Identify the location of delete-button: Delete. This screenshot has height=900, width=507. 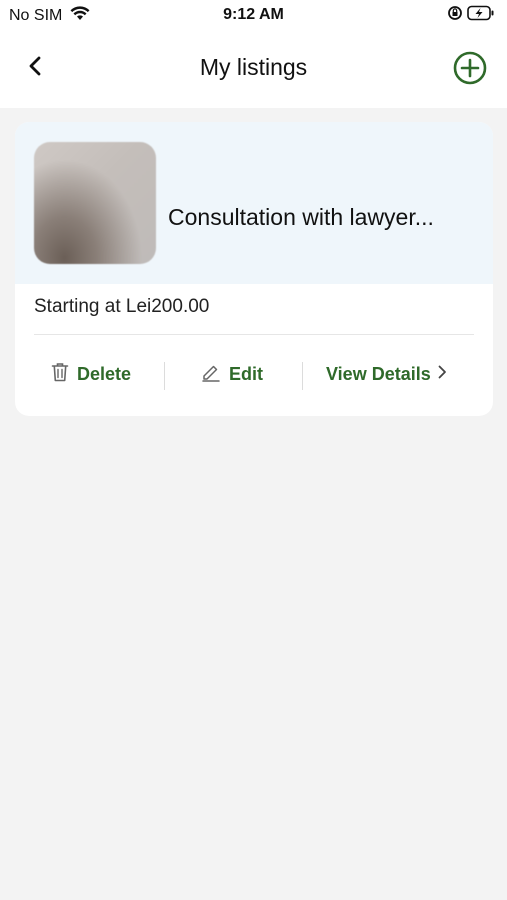
(91, 374).